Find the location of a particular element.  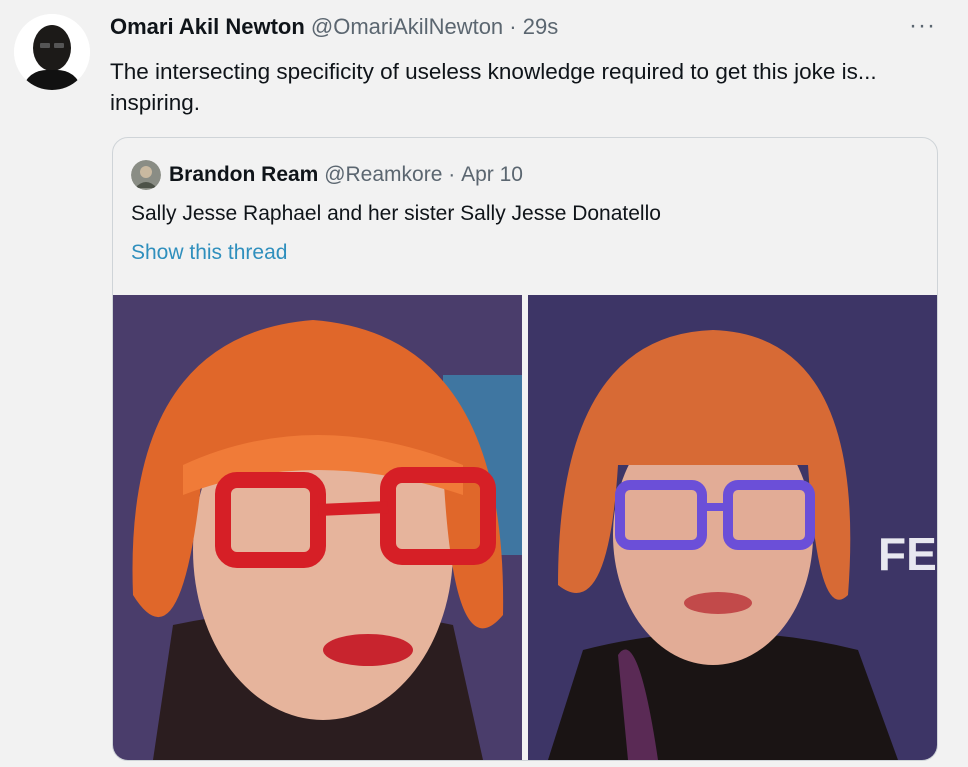

avatar is located at coordinates (52, 52).